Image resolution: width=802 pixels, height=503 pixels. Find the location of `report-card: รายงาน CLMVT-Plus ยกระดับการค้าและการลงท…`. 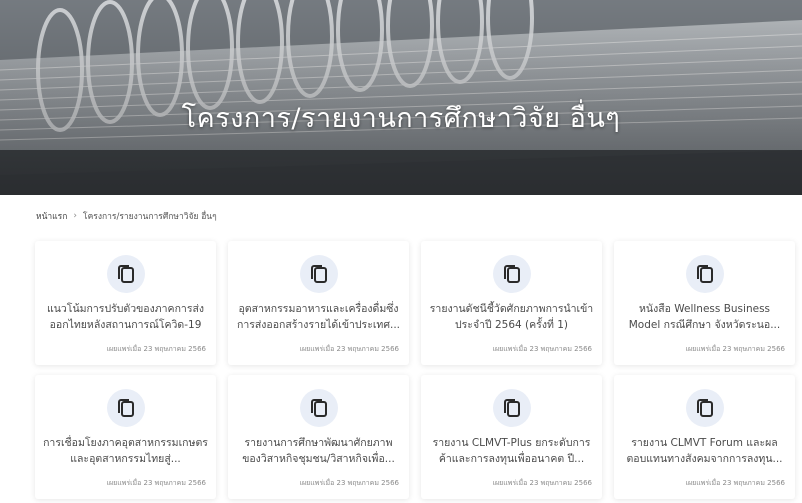

report-card: รายงาน CLMVT-Plus ยกระดับการค้าและการลงท… is located at coordinates (511, 437).